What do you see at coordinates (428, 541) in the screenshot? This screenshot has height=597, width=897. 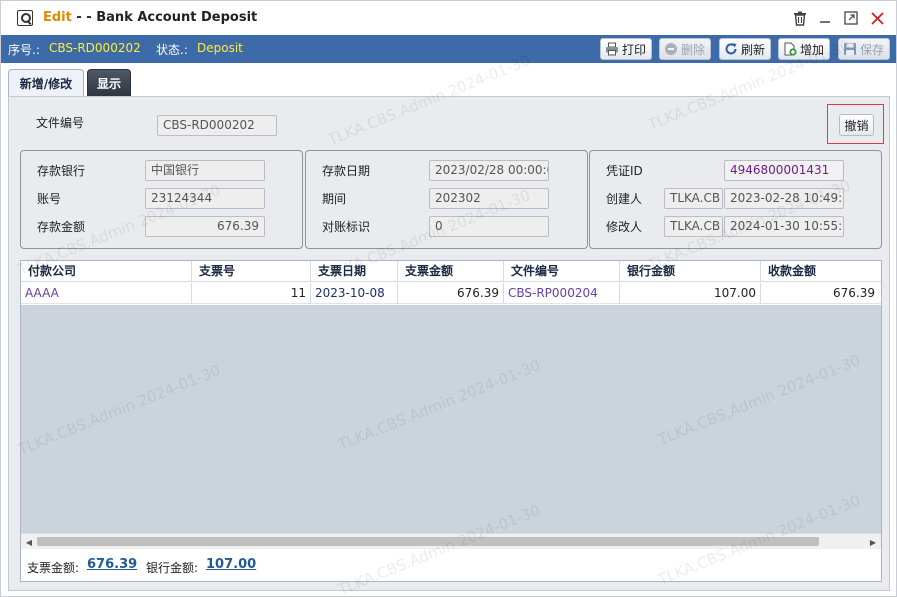 I see `scrollbar-thumb` at bounding box center [428, 541].